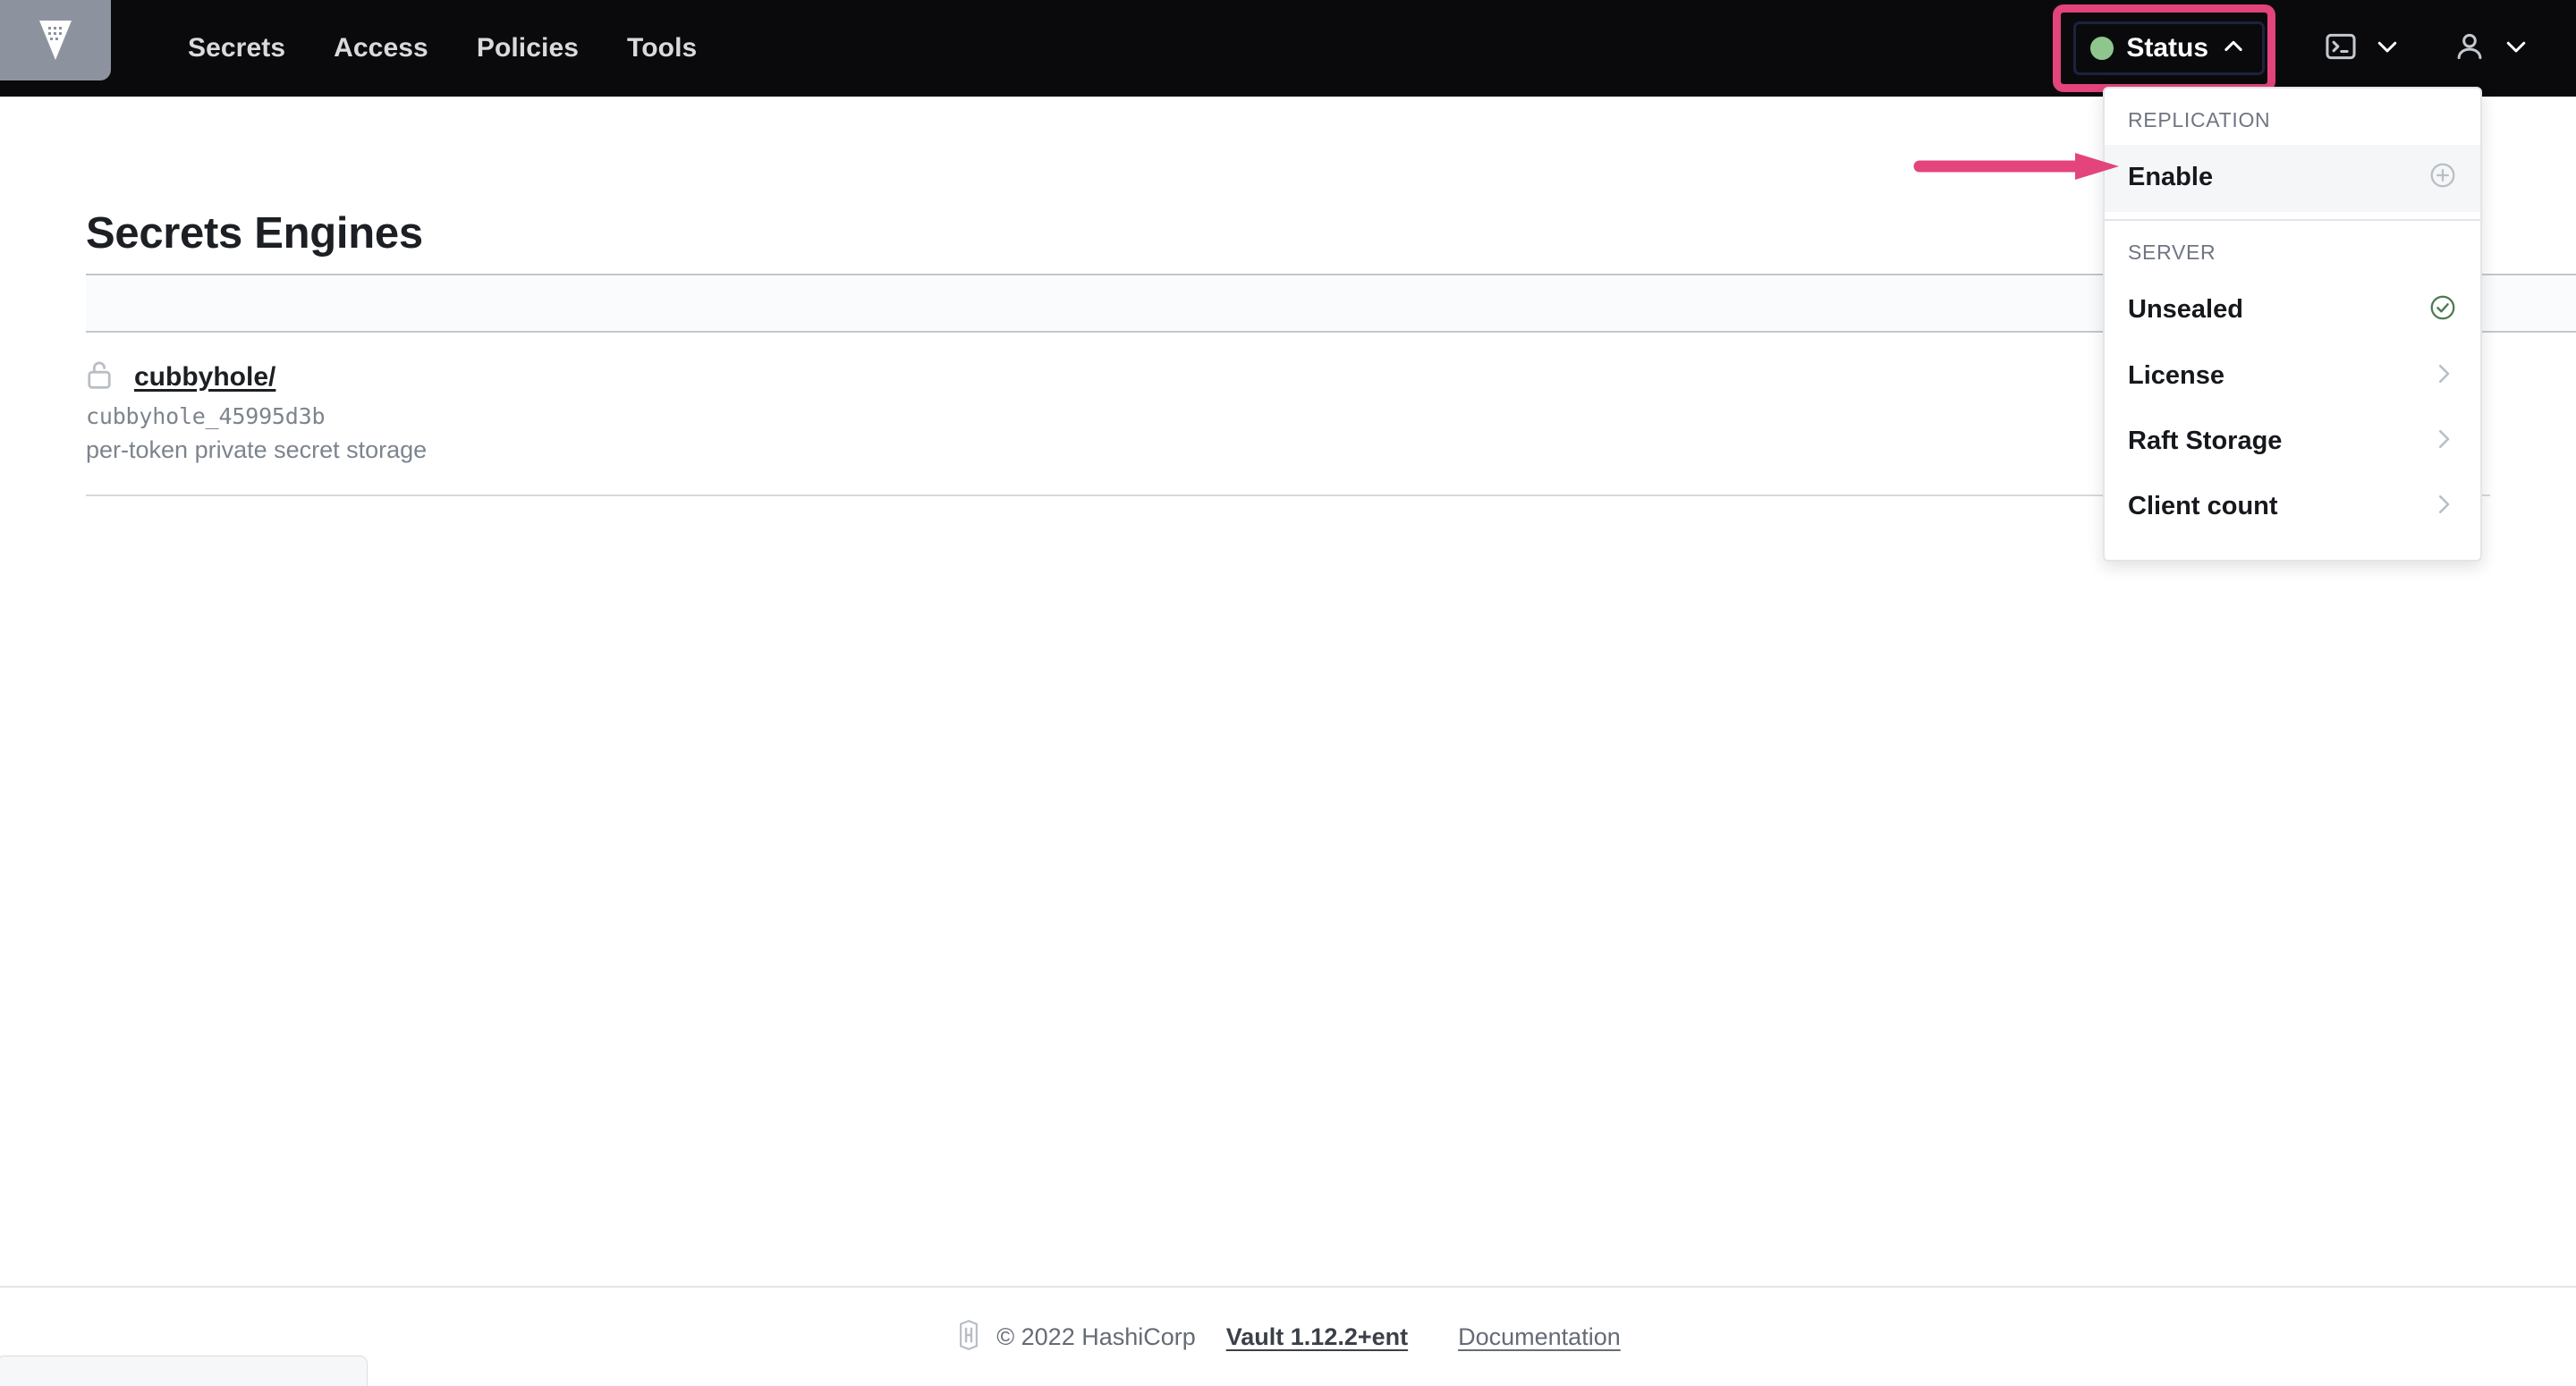  I want to click on browser-link-preview-tooltip, so click(184, 1371).